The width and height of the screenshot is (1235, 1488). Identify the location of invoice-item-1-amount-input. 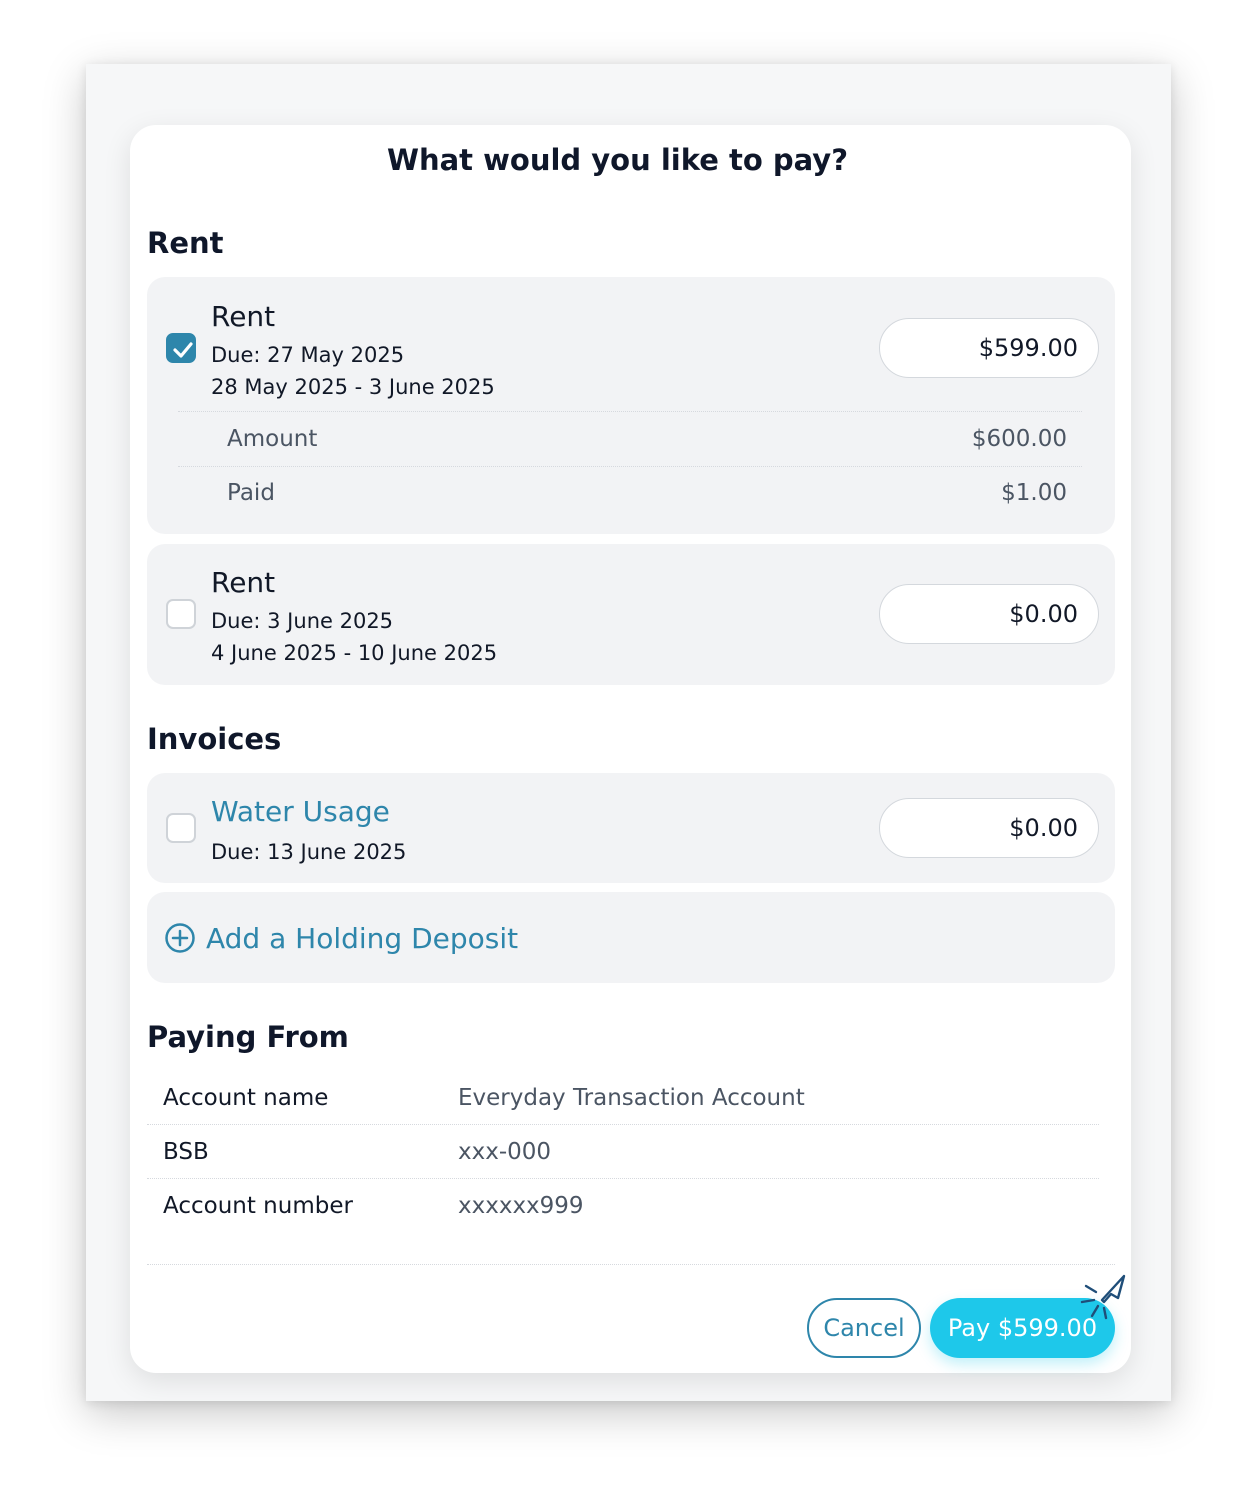
(989, 828).